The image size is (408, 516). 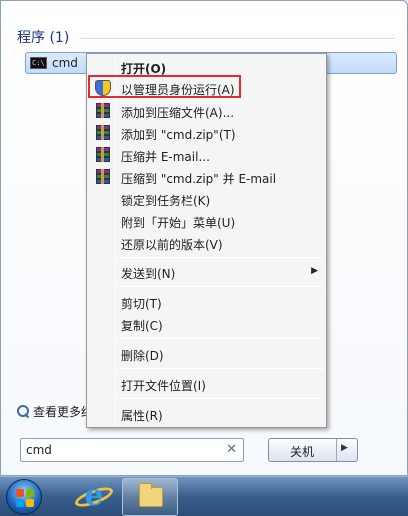 I want to click on menu-item-pin-to-taskbar: 锁定到任务栏(K), so click(x=206, y=199).